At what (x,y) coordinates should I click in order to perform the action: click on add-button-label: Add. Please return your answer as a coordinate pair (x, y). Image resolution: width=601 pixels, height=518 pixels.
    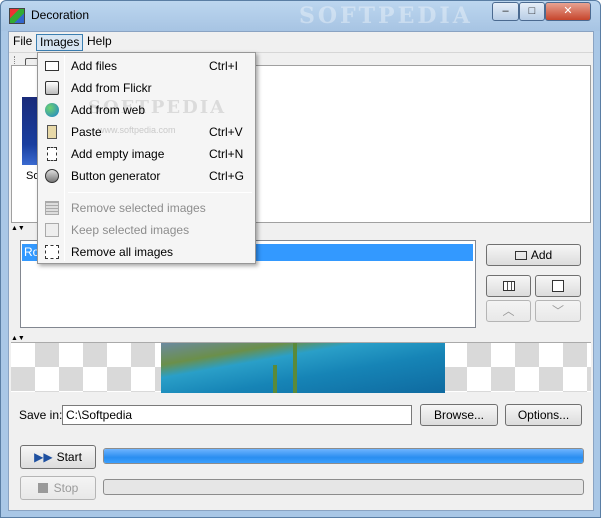
    Looking at the image, I should click on (541, 255).